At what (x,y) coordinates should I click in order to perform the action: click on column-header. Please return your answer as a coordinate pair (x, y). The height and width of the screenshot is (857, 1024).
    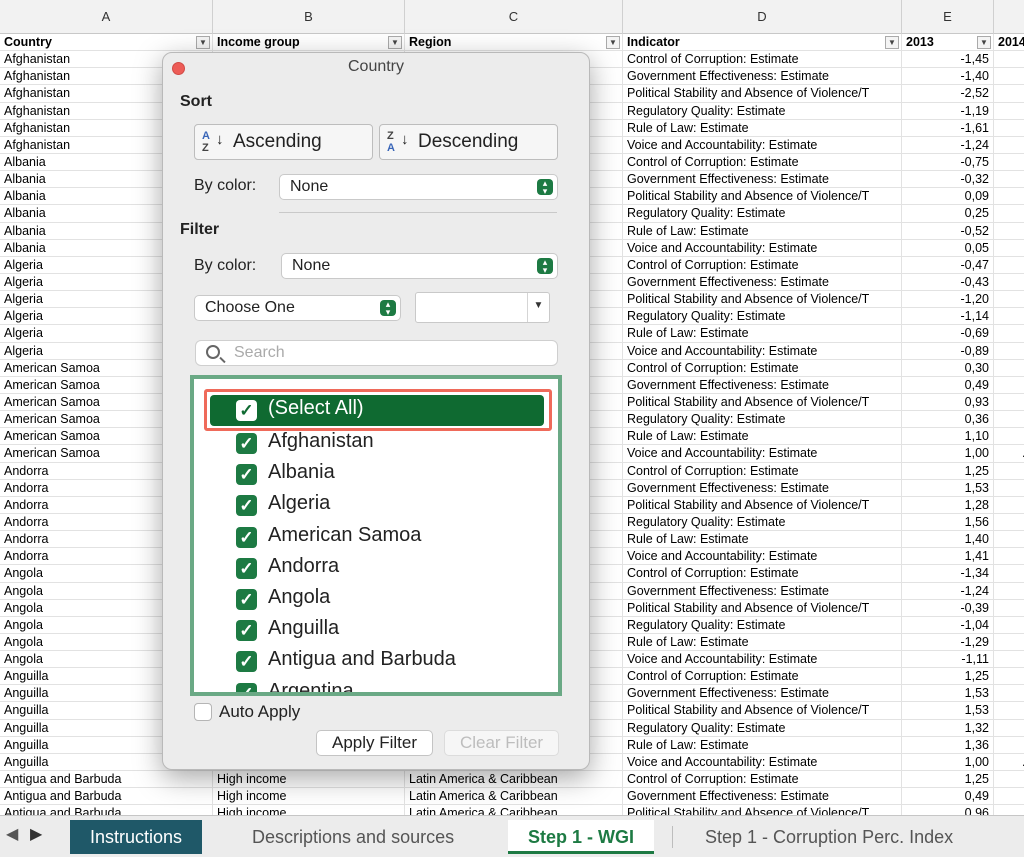
    Looking at the image, I should click on (1009, 17).